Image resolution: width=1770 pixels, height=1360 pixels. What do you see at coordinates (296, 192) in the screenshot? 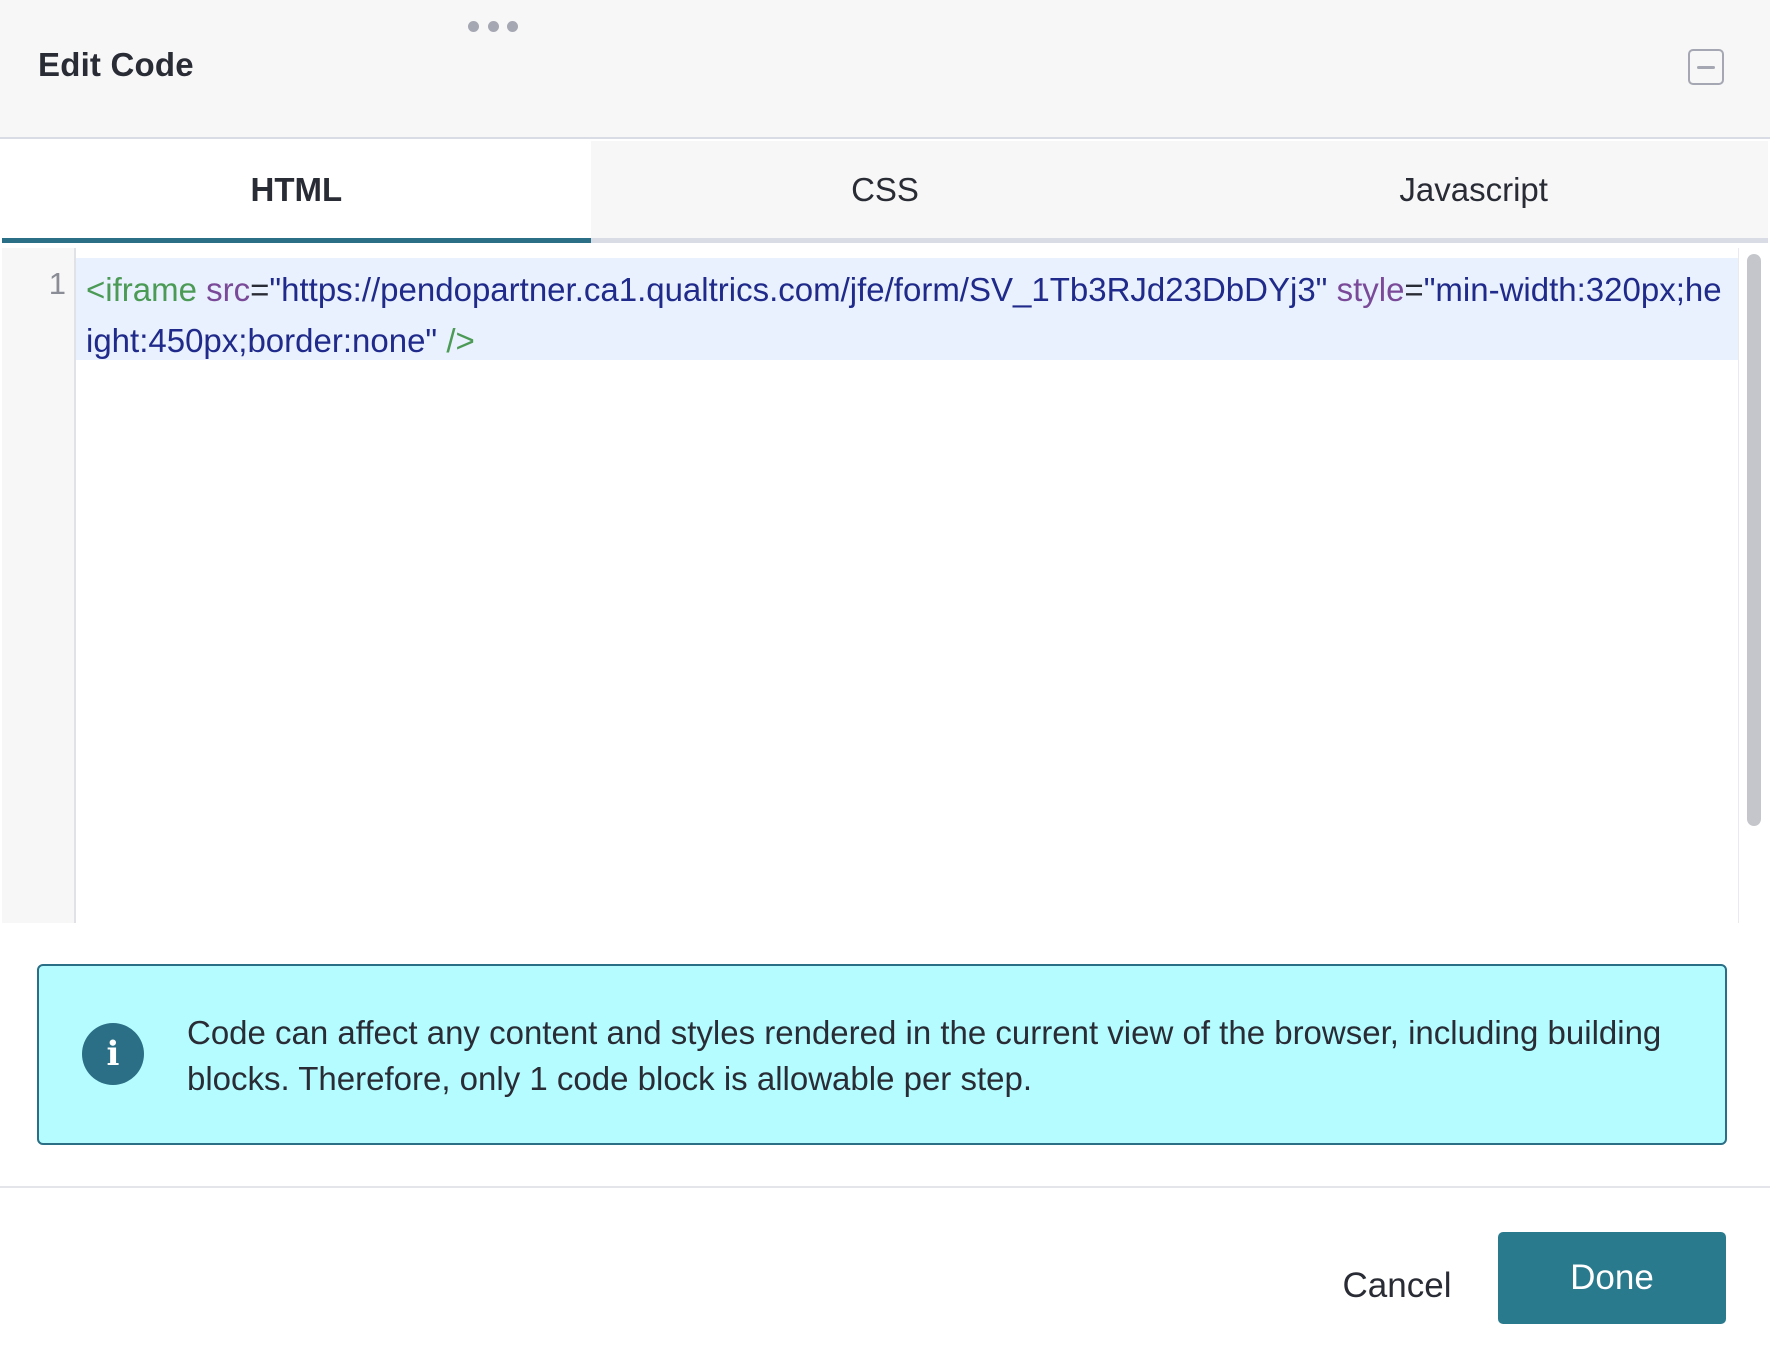
I see `tab-html: HTML` at bounding box center [296, 192].